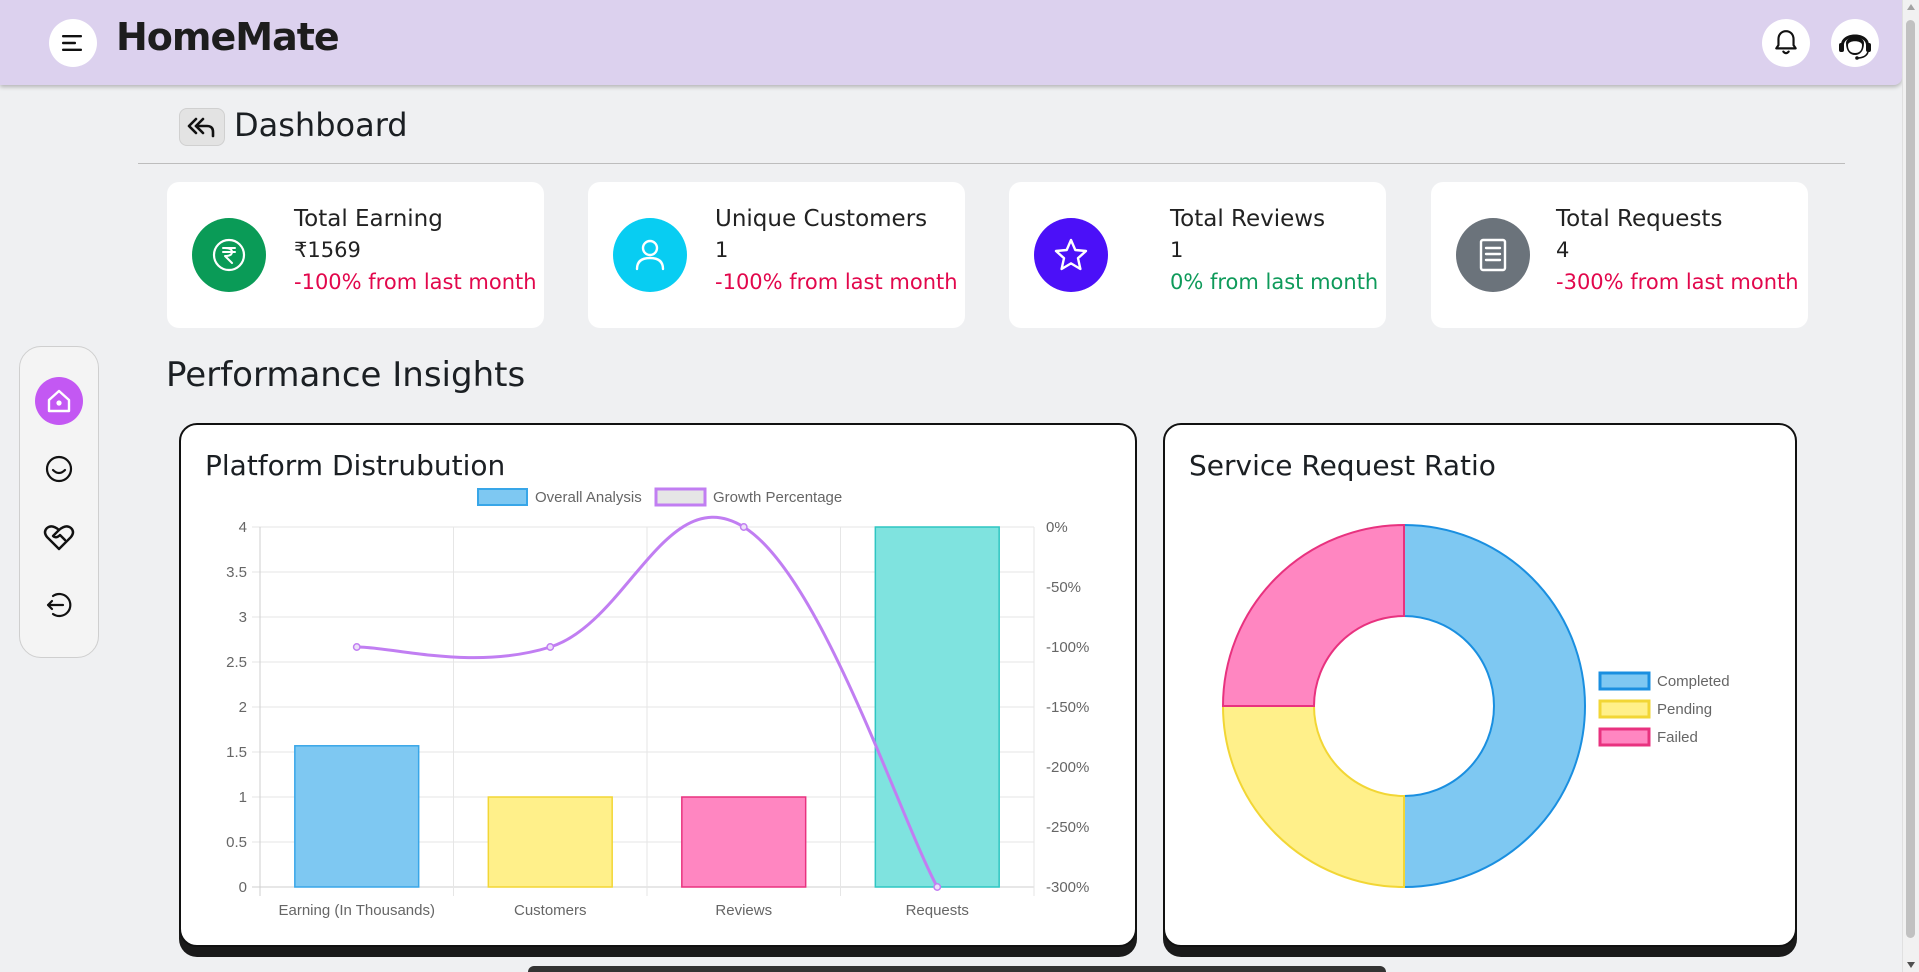 Image resolution: width=1919 pixels, height=972 pixels. I want to click on smile-icon, so click(59, 469).